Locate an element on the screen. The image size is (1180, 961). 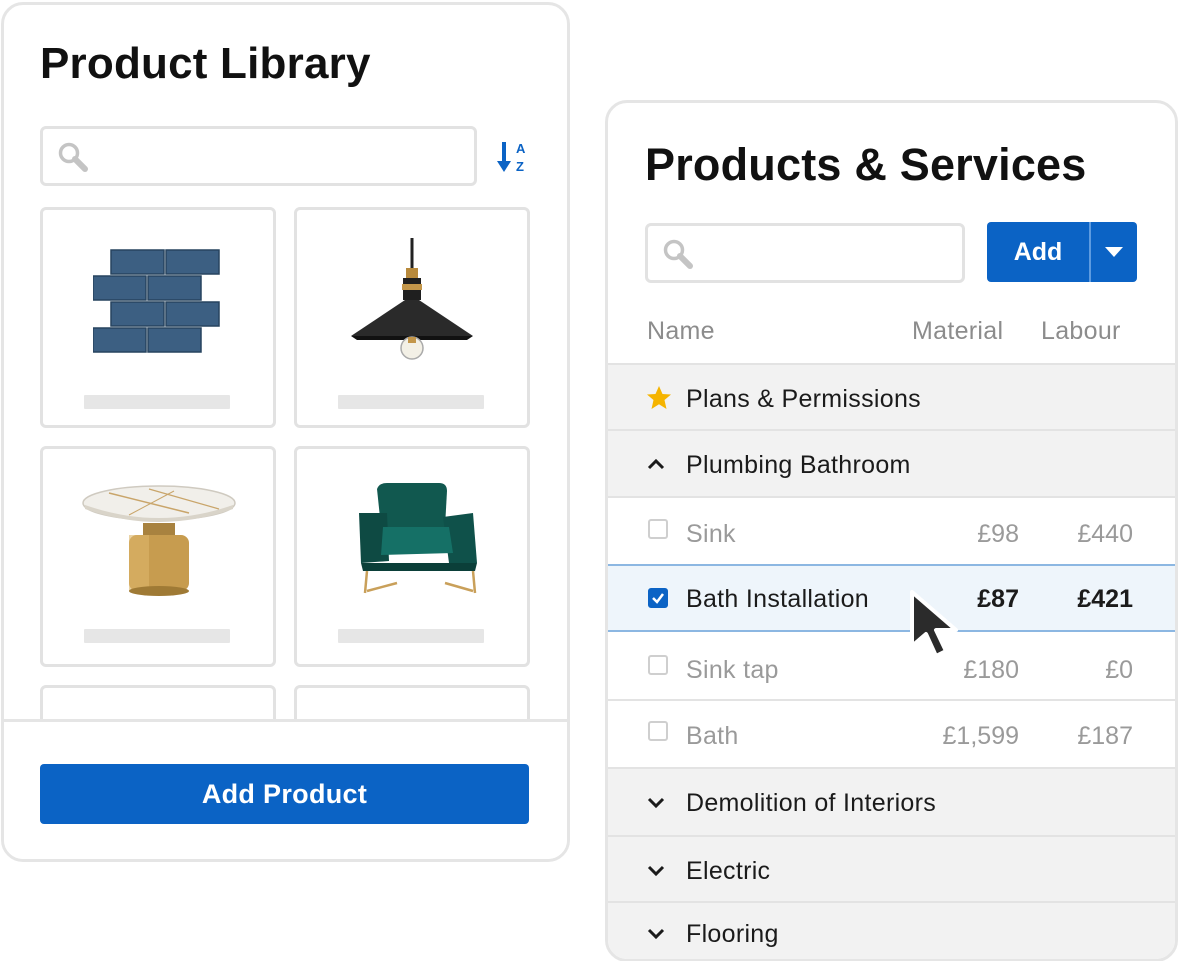
sort-a-z-icon: A Z is located at coordinates (514, 157).